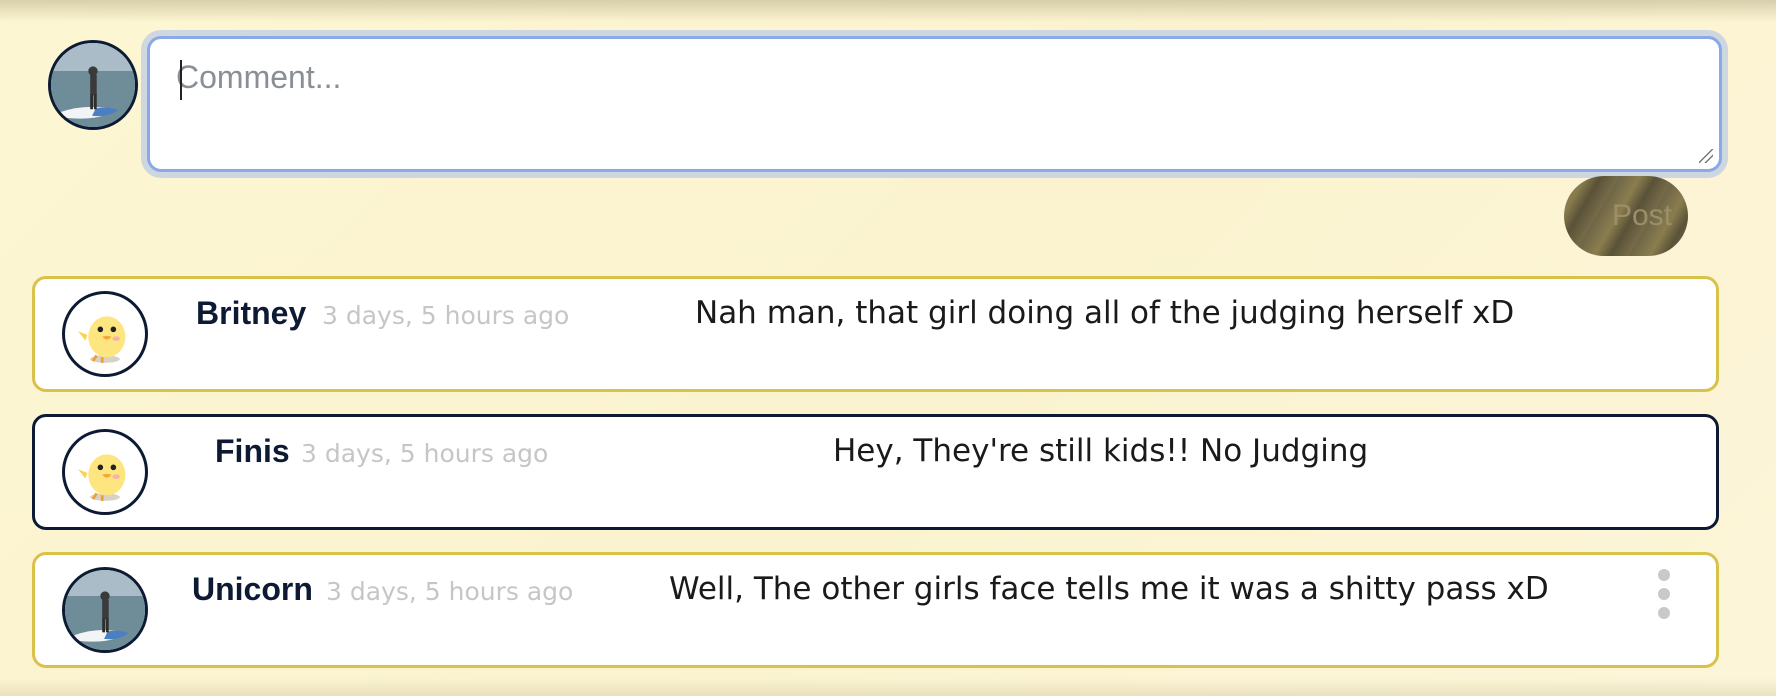 The height and width of the screenshot is (696, 1776). Describe the element at coordinates (252, 451) in the screenshot. I see `comment-author: Finis` at that location.